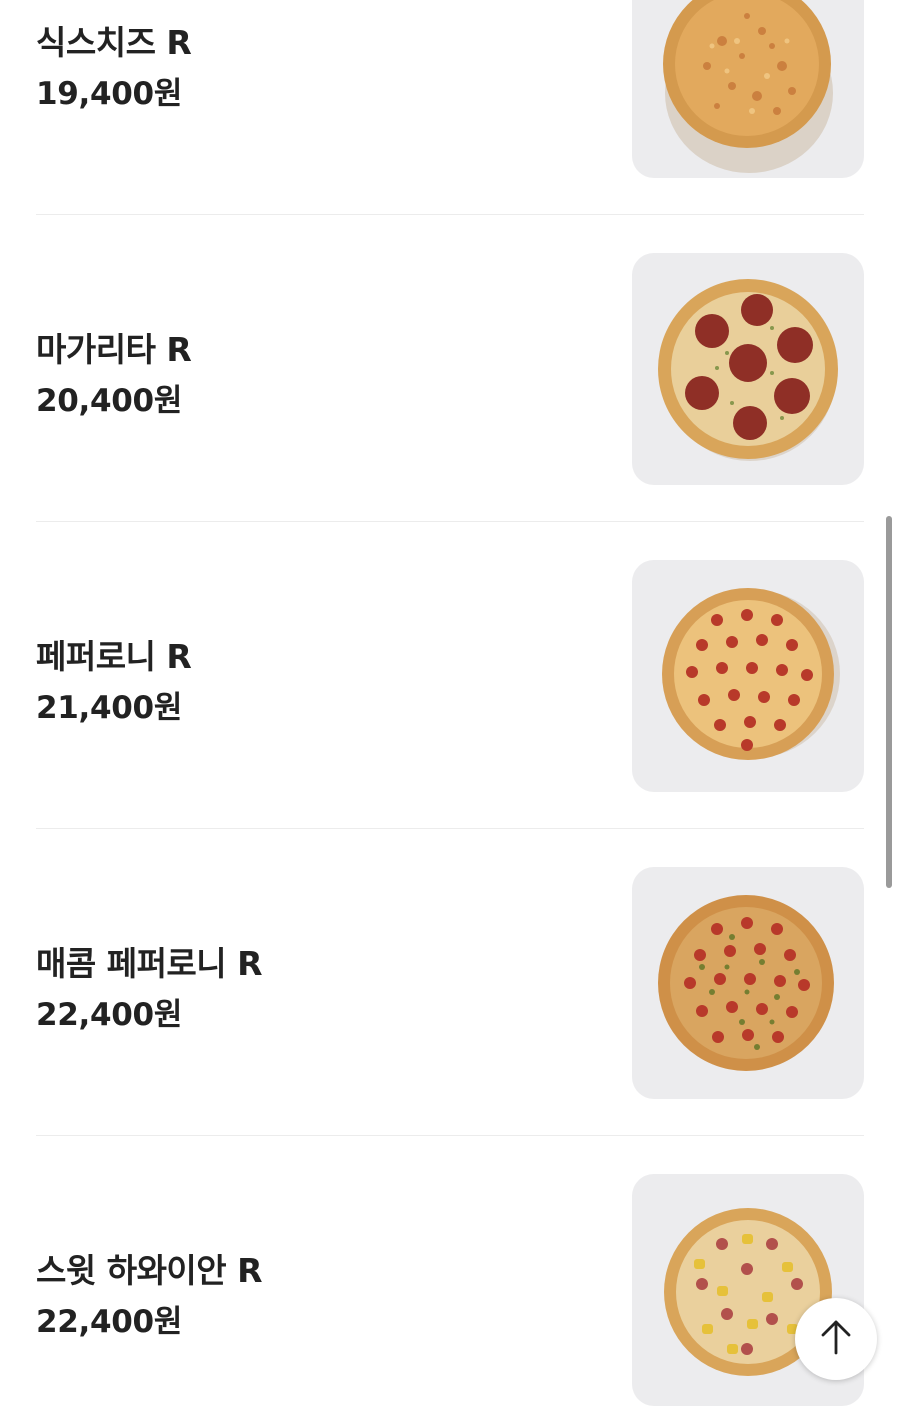 This screenshot has width=900, height=1406. Describe the element at coordinates (114, 349) in the screenshot. I see `menu-item-name: 마가리타 R` at that location.